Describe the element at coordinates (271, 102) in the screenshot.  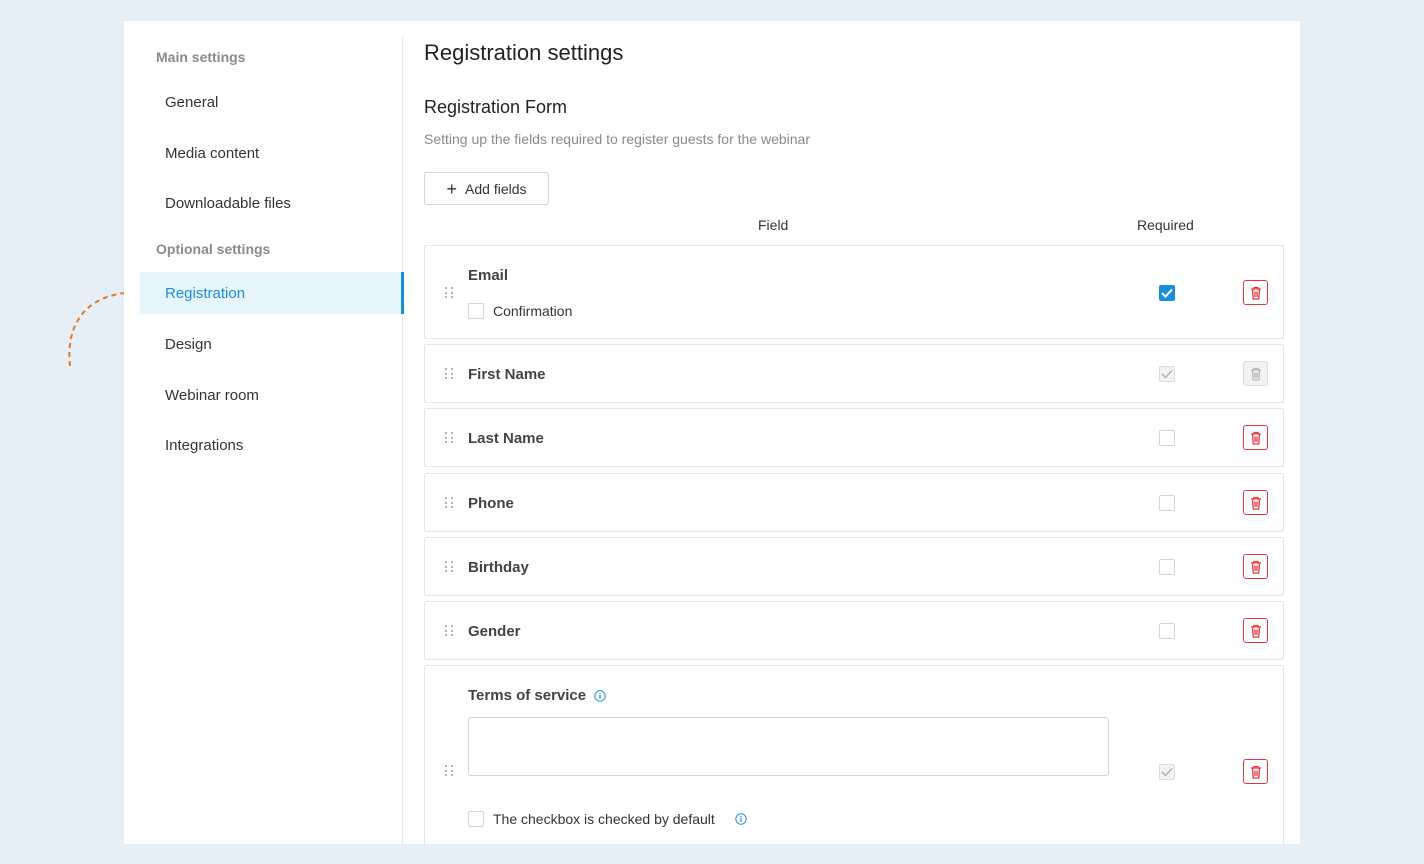
I see `sidebar-item-general: General` at that location.